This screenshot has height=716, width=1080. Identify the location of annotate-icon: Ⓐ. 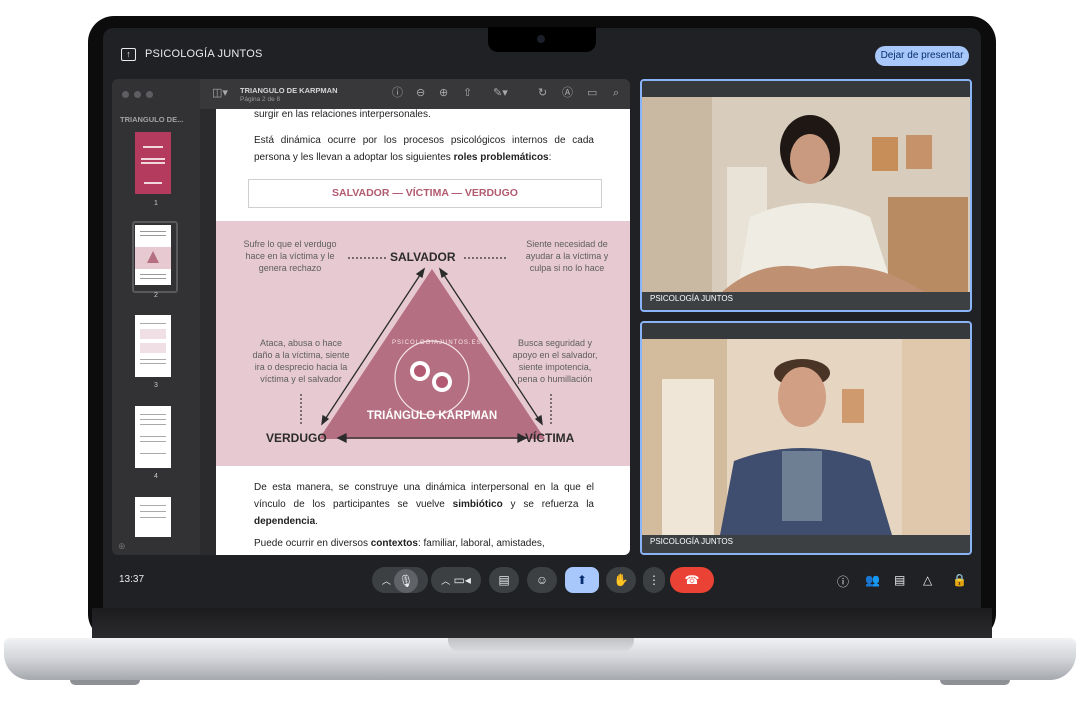
(567, 93).